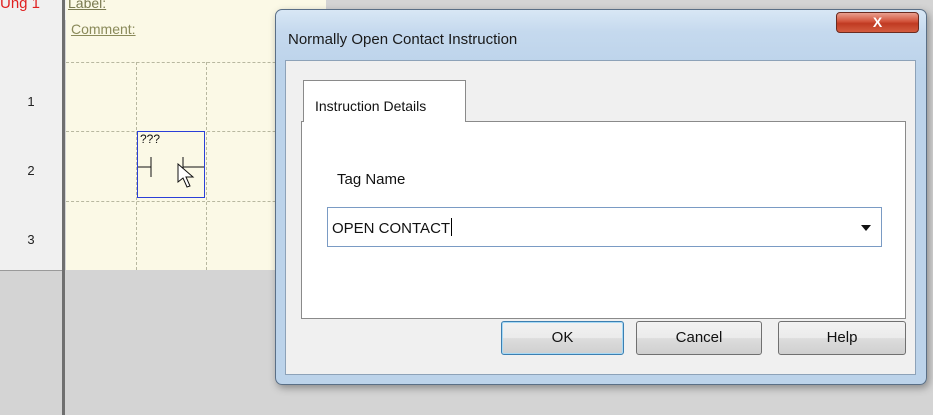  What do you see at coordinates (31, 239) in the screenshot?
I see `row-number-3: 3` at bounding box center [31, 239].